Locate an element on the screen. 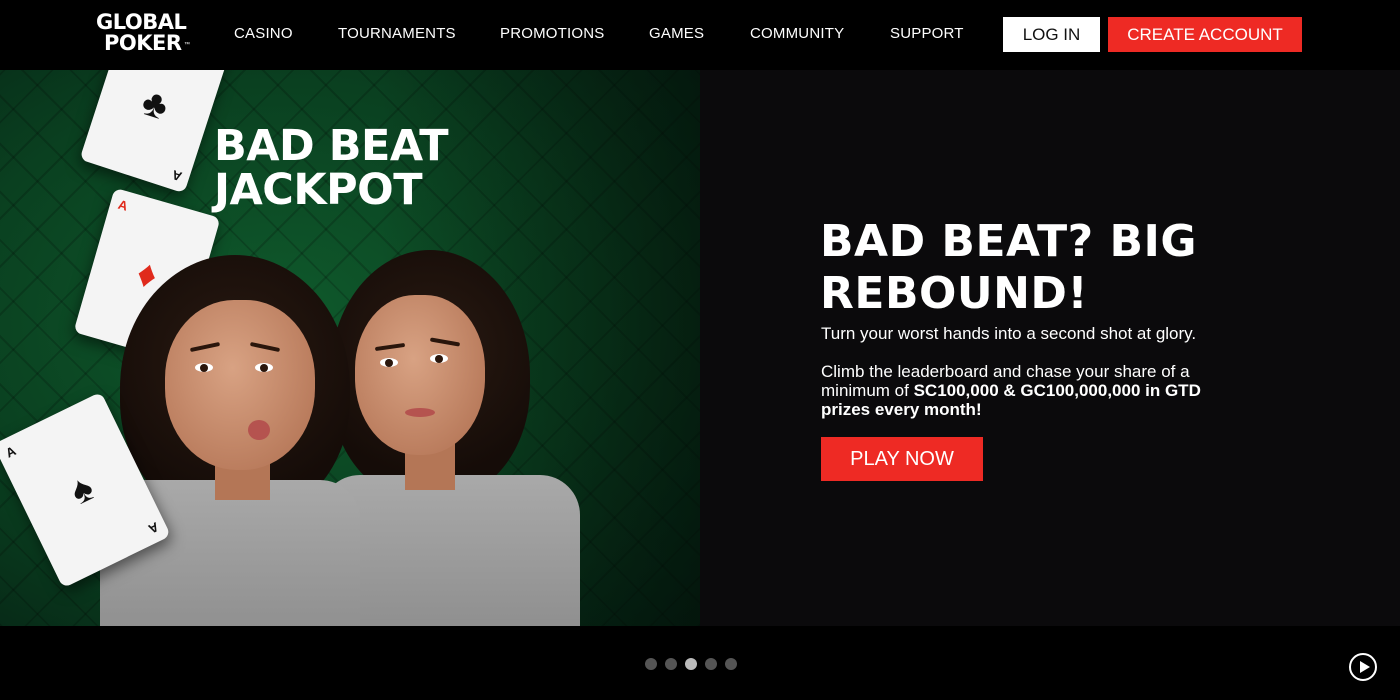 This screenshot has height=700, width=1400. login-button: LOG IN is located at coordinates (1051, 34).